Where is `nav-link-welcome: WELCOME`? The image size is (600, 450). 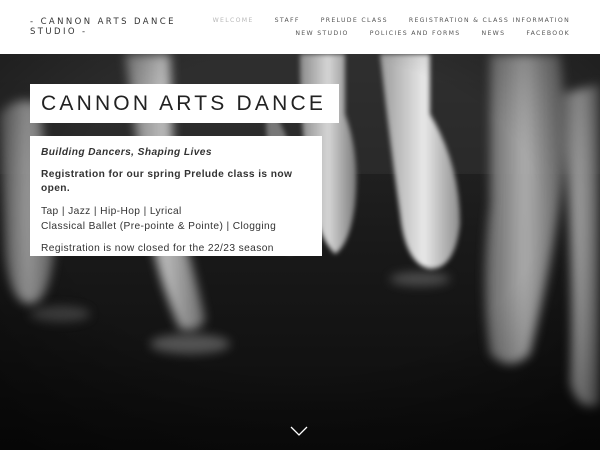 nav-link-welcome: WELCOME is located at coordinates (233, 21).